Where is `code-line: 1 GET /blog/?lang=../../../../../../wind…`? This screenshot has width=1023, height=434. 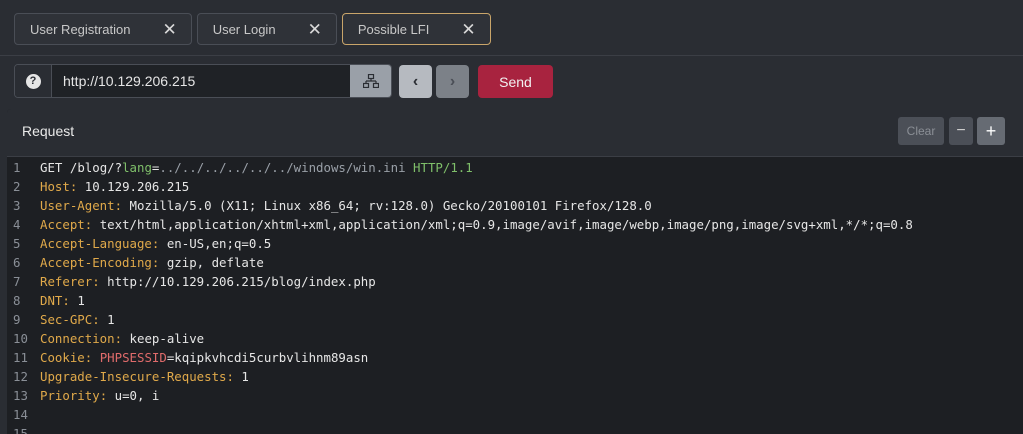
code-line: 1 GET /blog/?lang=../../../../../../wind… is located at coordinates (515, 167).